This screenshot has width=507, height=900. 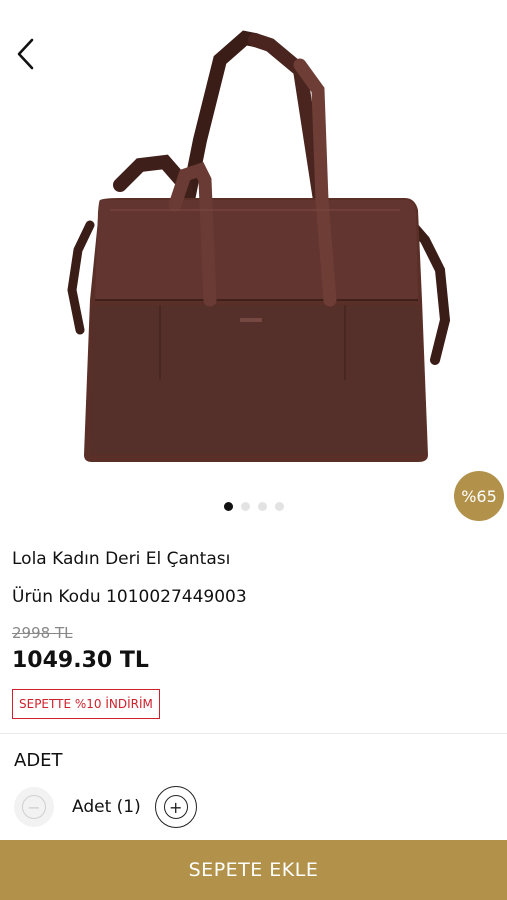 I want to click on promo-badge: SEPETTE %10 İNDİRİM, so click(x=86, y=704).